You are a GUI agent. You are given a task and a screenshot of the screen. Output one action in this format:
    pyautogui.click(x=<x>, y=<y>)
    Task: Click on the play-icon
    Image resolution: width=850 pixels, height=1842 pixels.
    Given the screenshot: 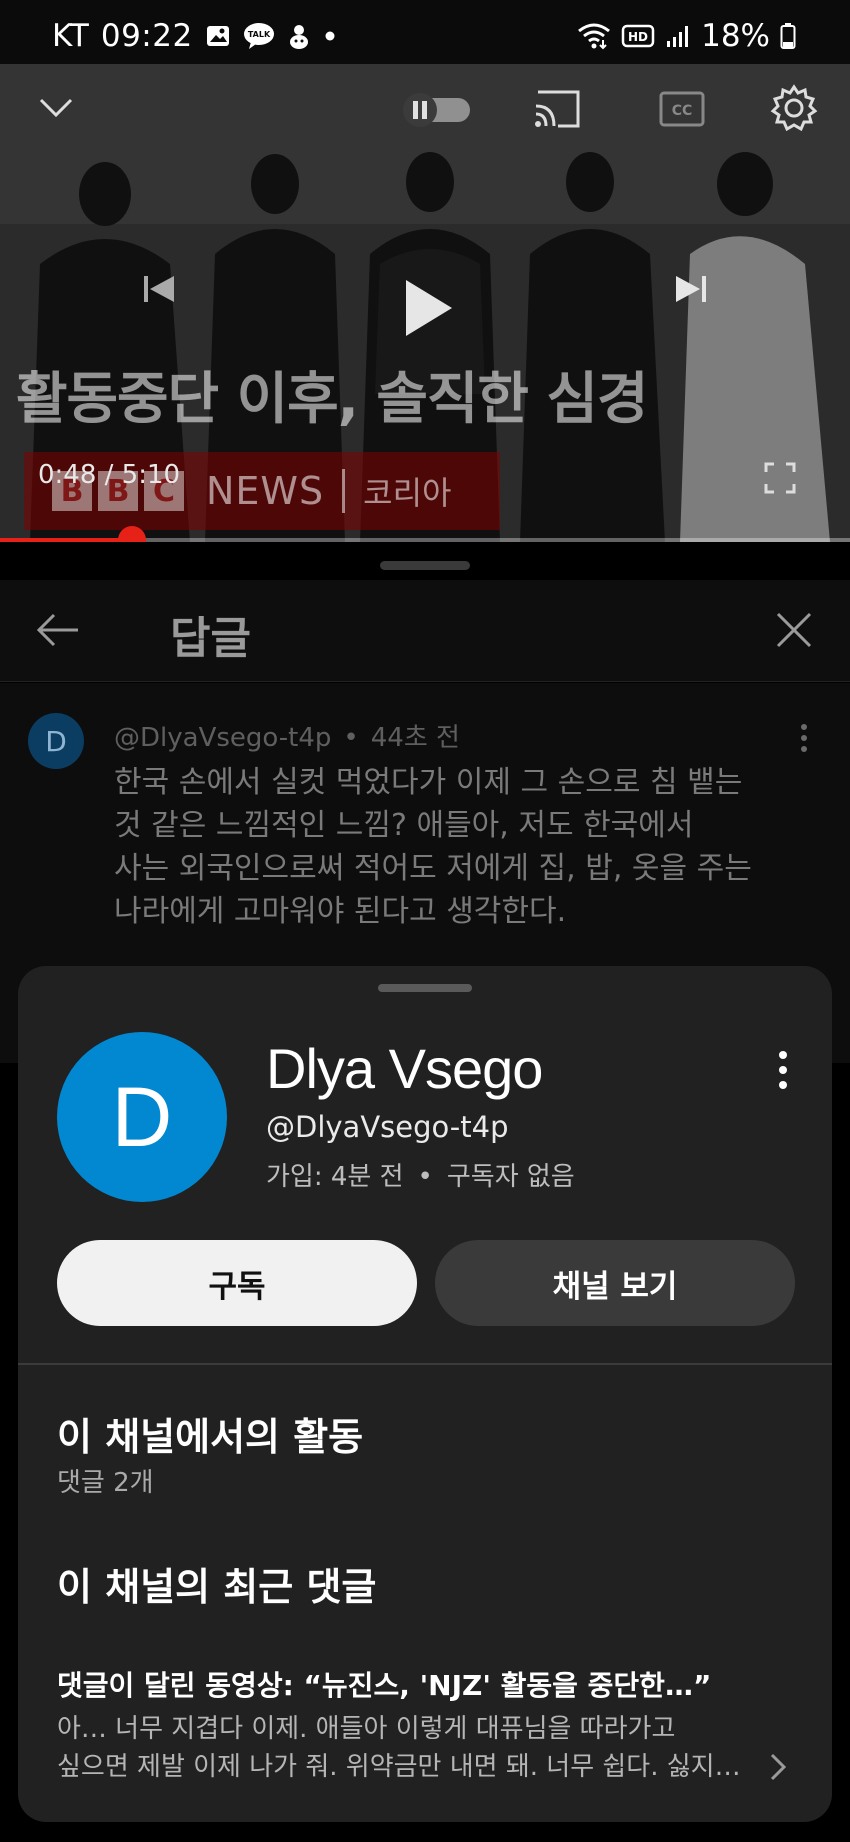 What is the action you would take?
    pyautogui.click(x=428, y=308)
    